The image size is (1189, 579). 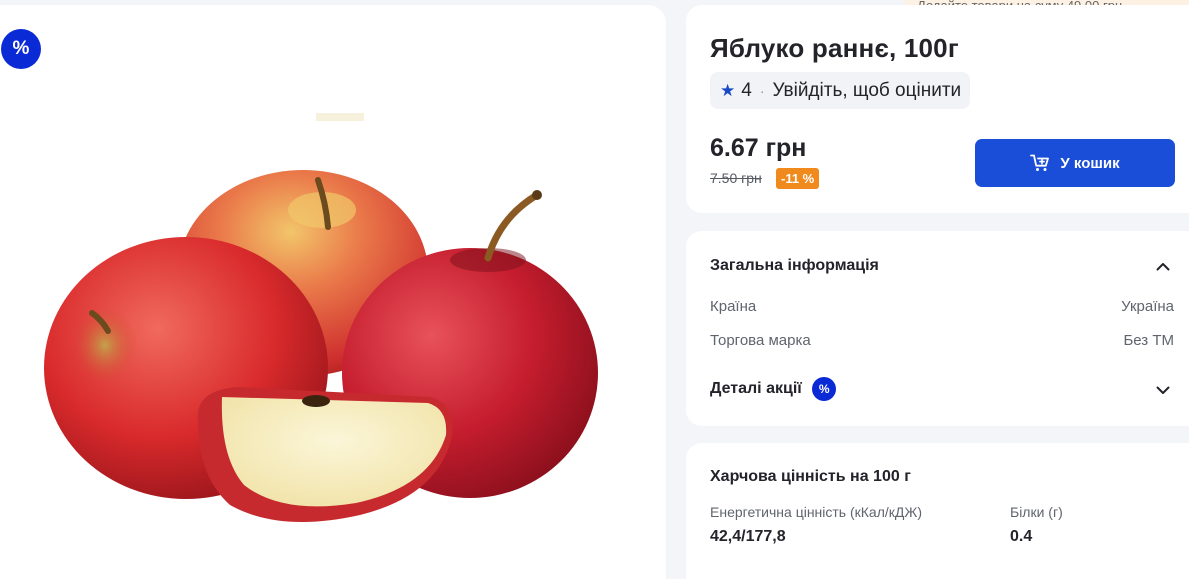 What do you see at coordinates (758, 148) in the screenshot?
I see `current-price: 6.67 грн` at bounding box center [758, 148].